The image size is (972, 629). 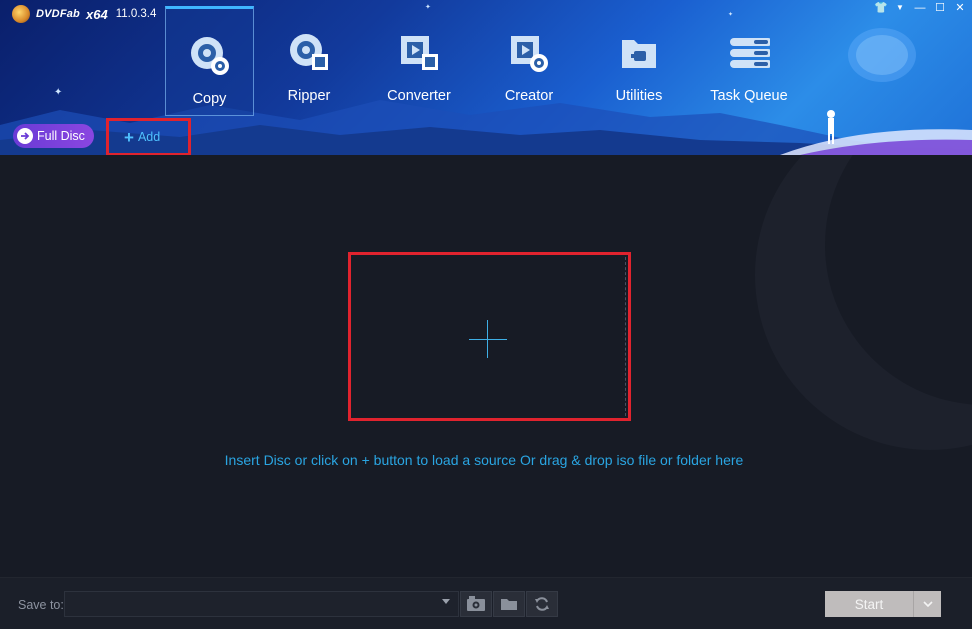 I want to click on window-controls: 👕 ▼ — ☐ ✕, so click(x=920, y=8).